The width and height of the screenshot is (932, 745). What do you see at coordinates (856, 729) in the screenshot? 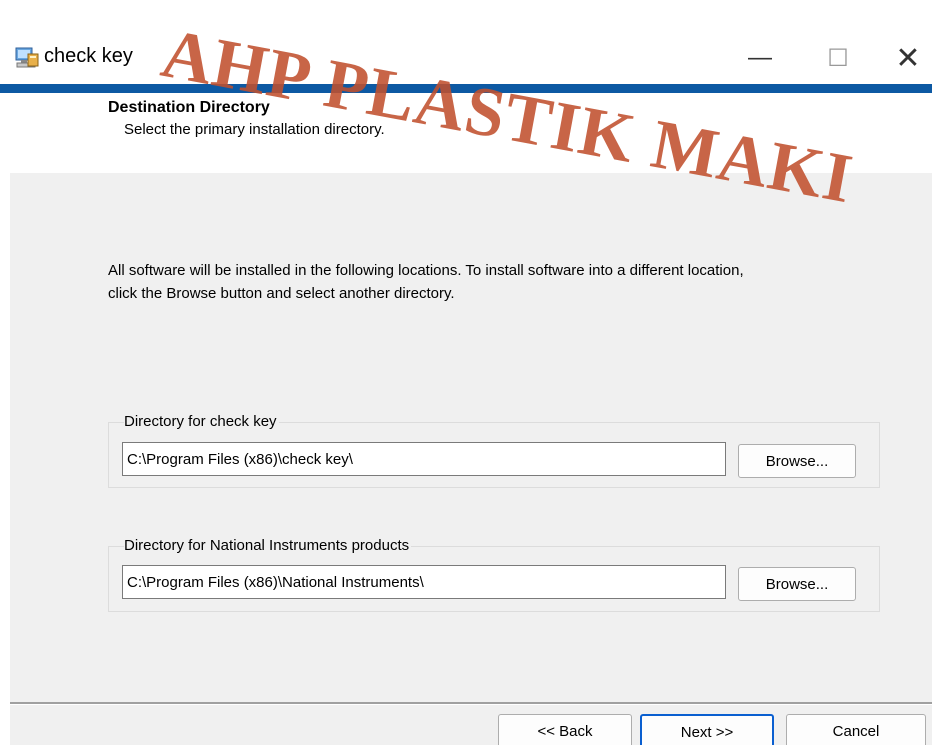
I see `cancel-button: Cancel` at bounding box center [856, 729].